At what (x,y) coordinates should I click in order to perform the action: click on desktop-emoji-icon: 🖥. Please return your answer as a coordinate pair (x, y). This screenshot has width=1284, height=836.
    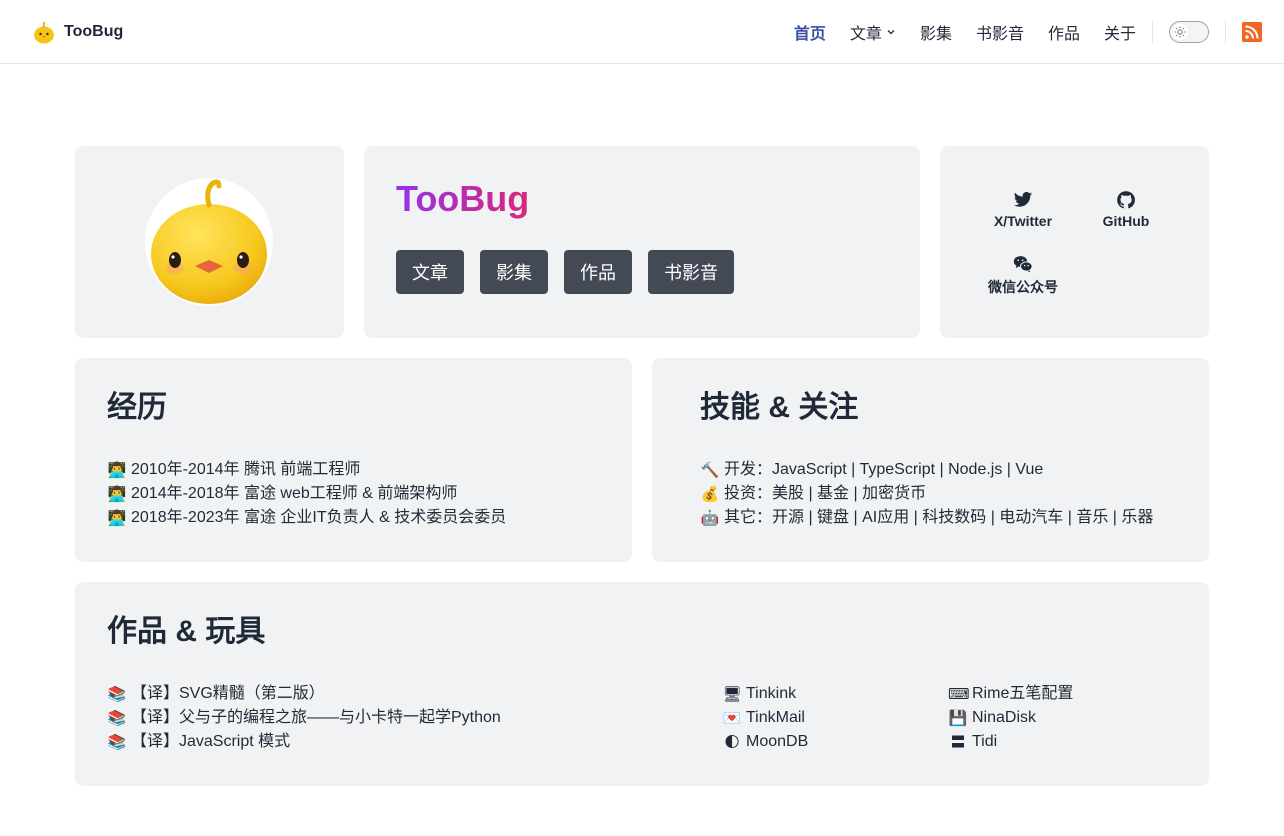
    Looking at the image, I should click on (732, 694).